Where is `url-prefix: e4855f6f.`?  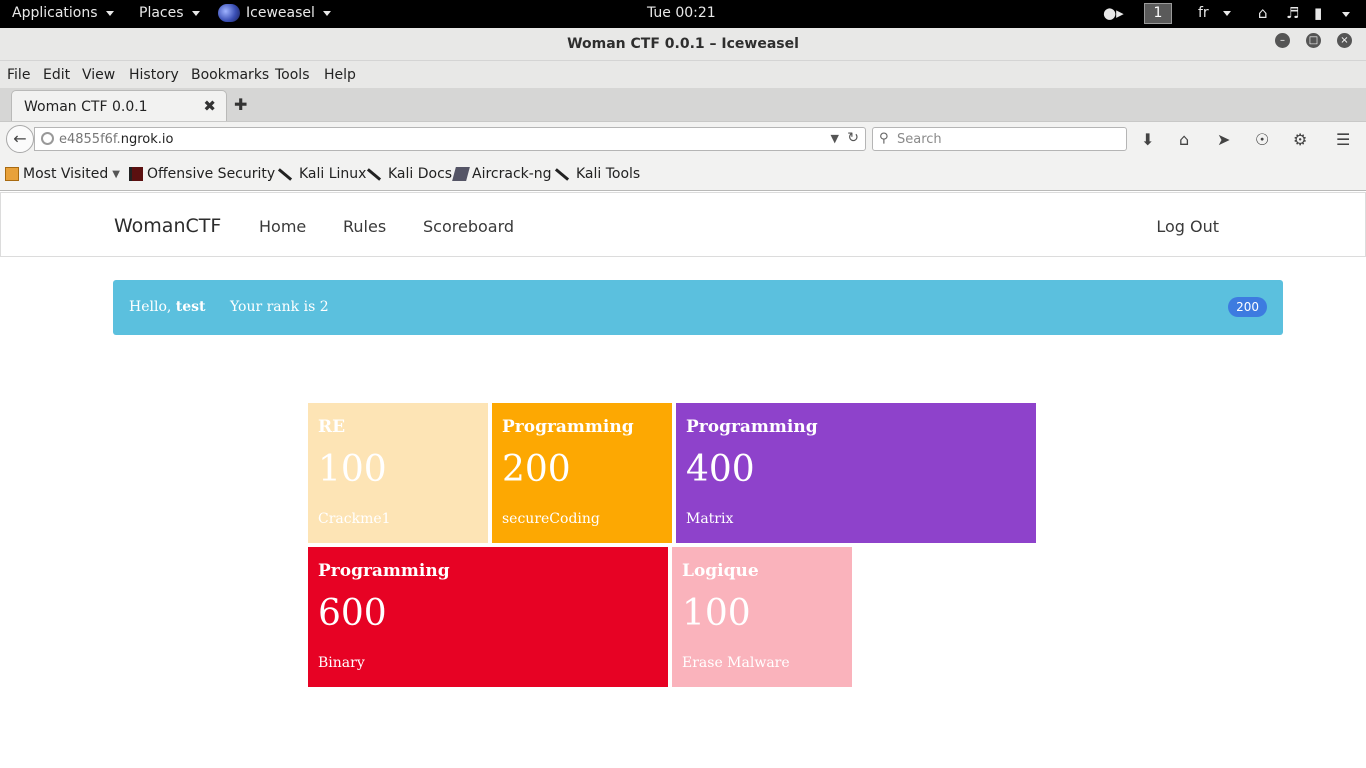
url-prefix: e4855f6f. is located at coordinates (90, 139).